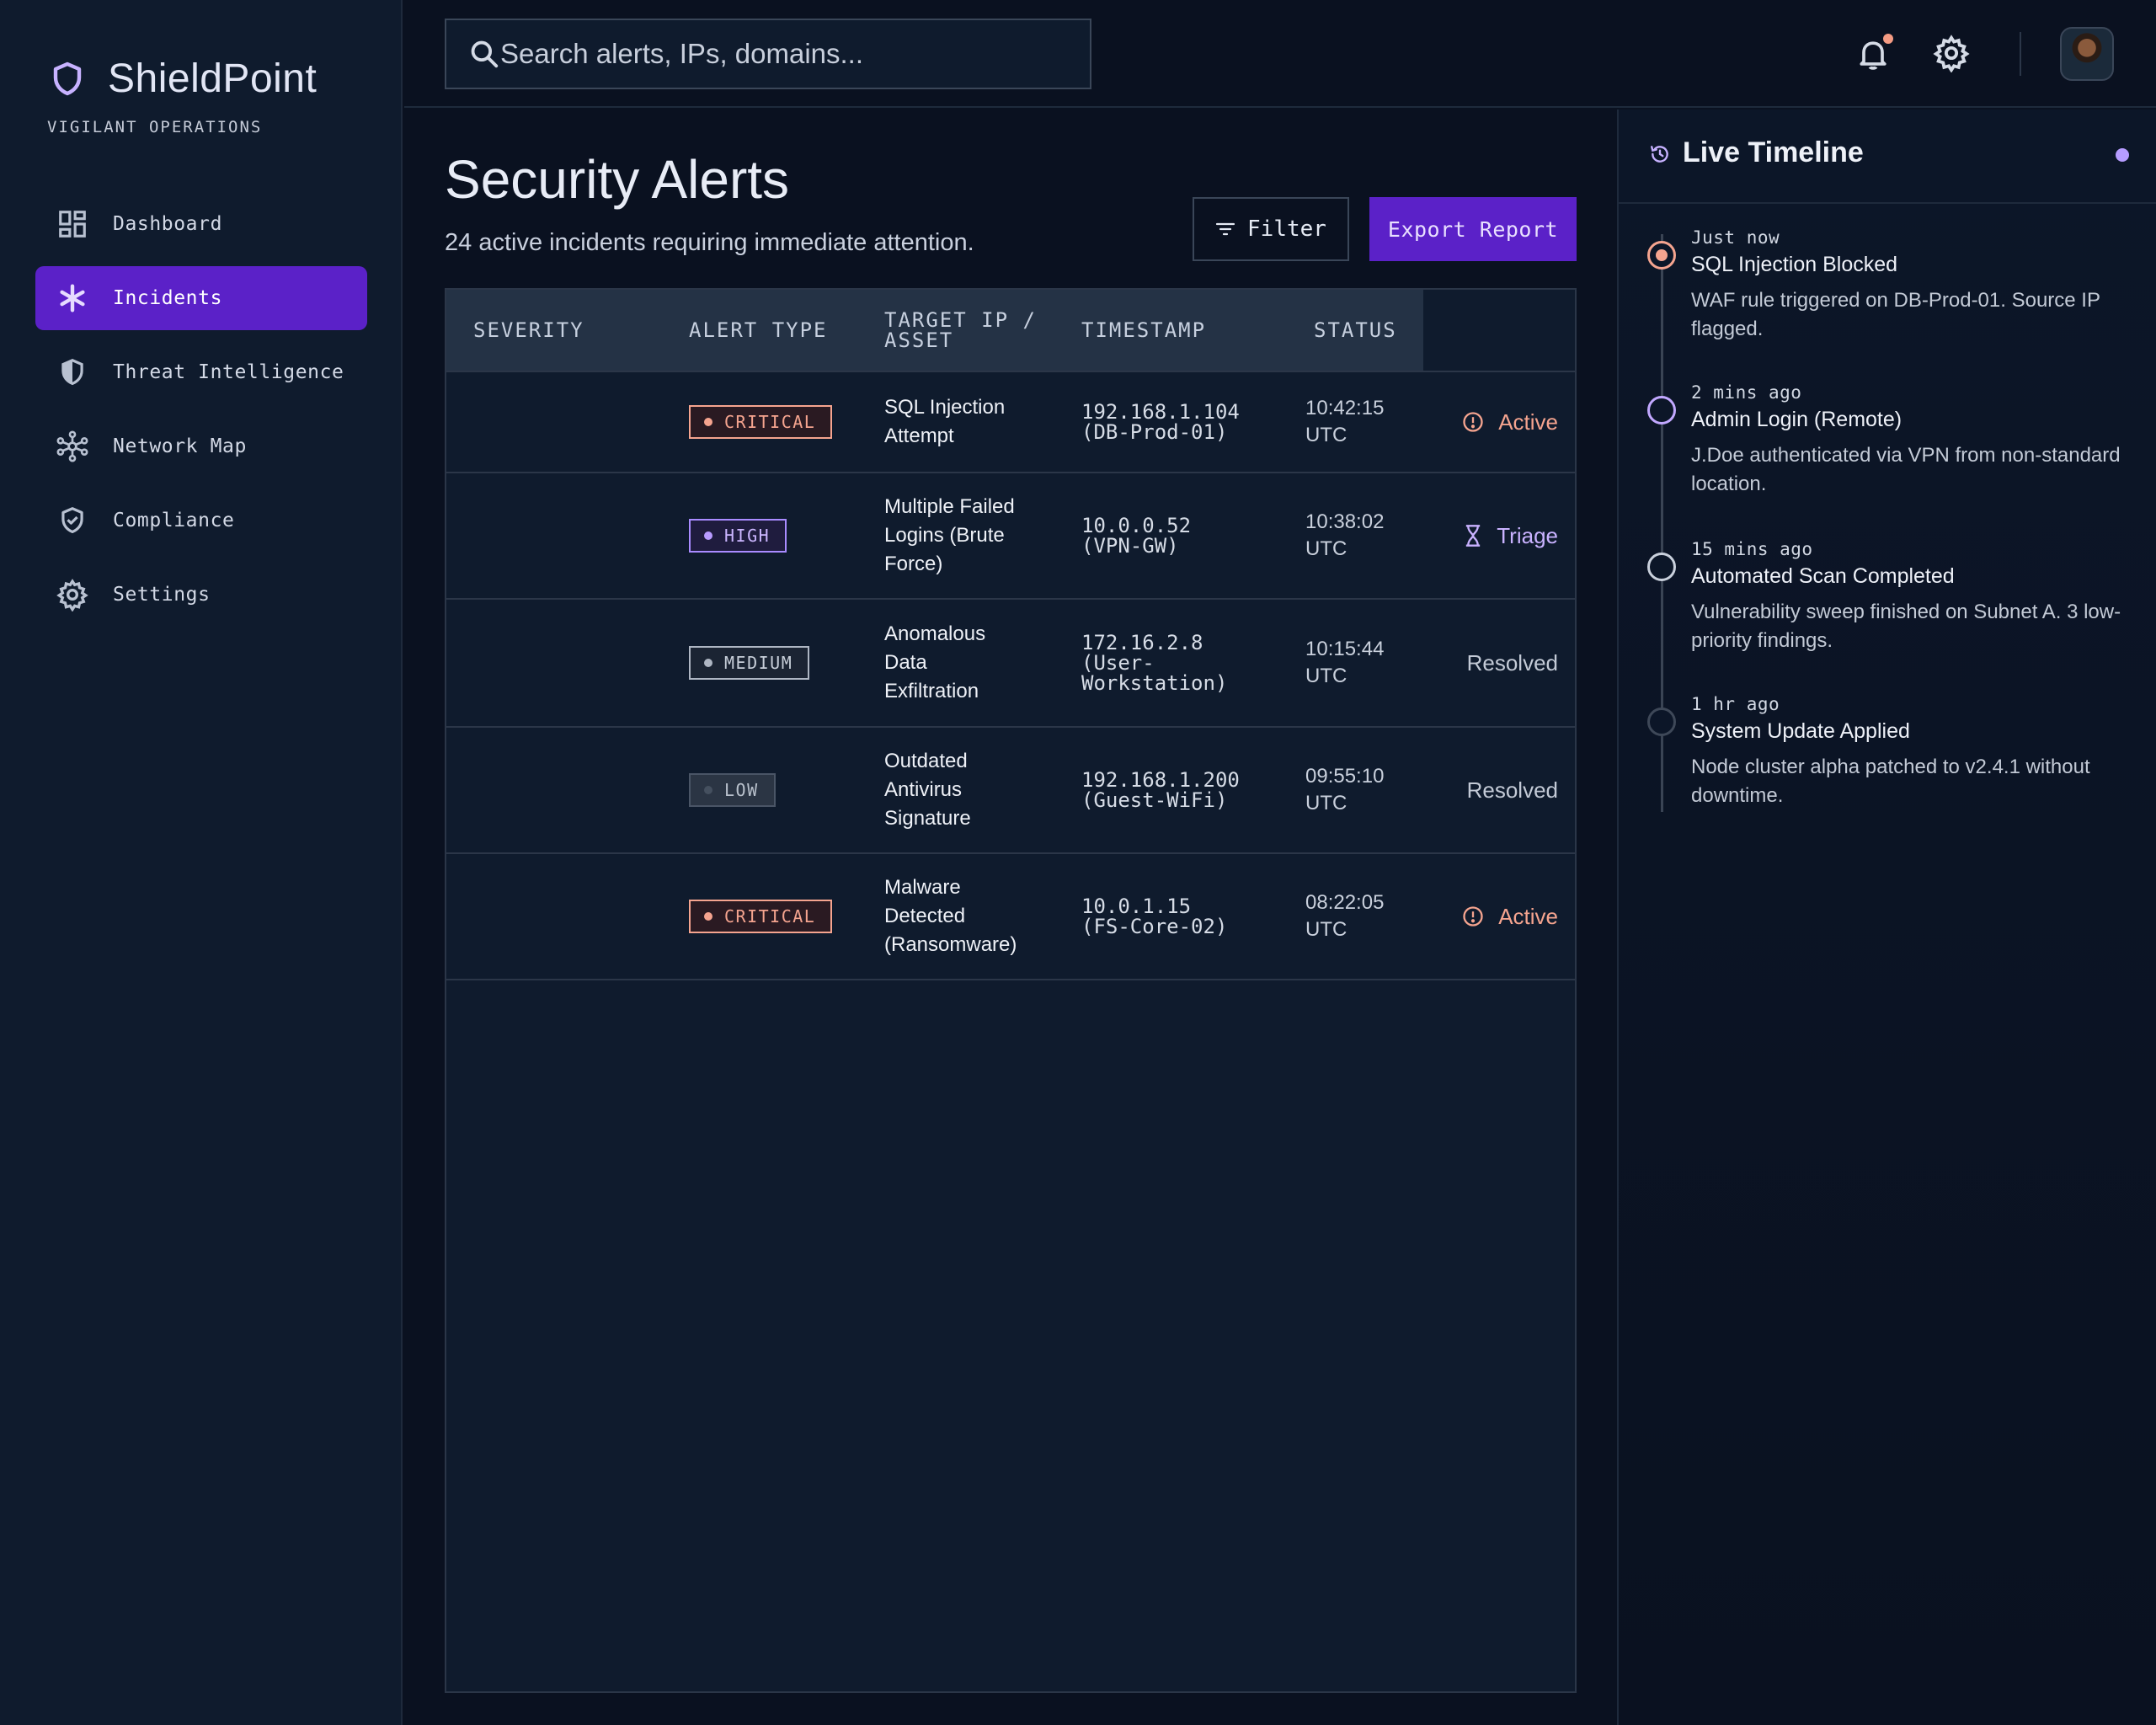  Describe the element at coordinates (1160, 422) in the screenshot. I see `target-asset: 192.168.1.104 (DB-Prod-01)` at that location.